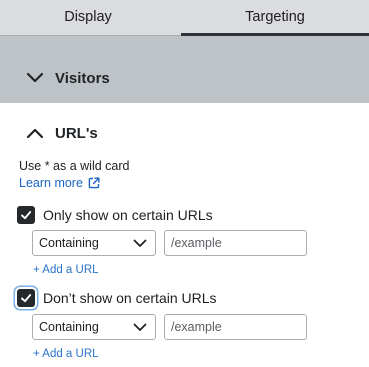  What do you see at coordinates (74, 166) in the screenshot?
I see `wildcard-hint: Use * as a wild card` at bounding box center [74, 166].